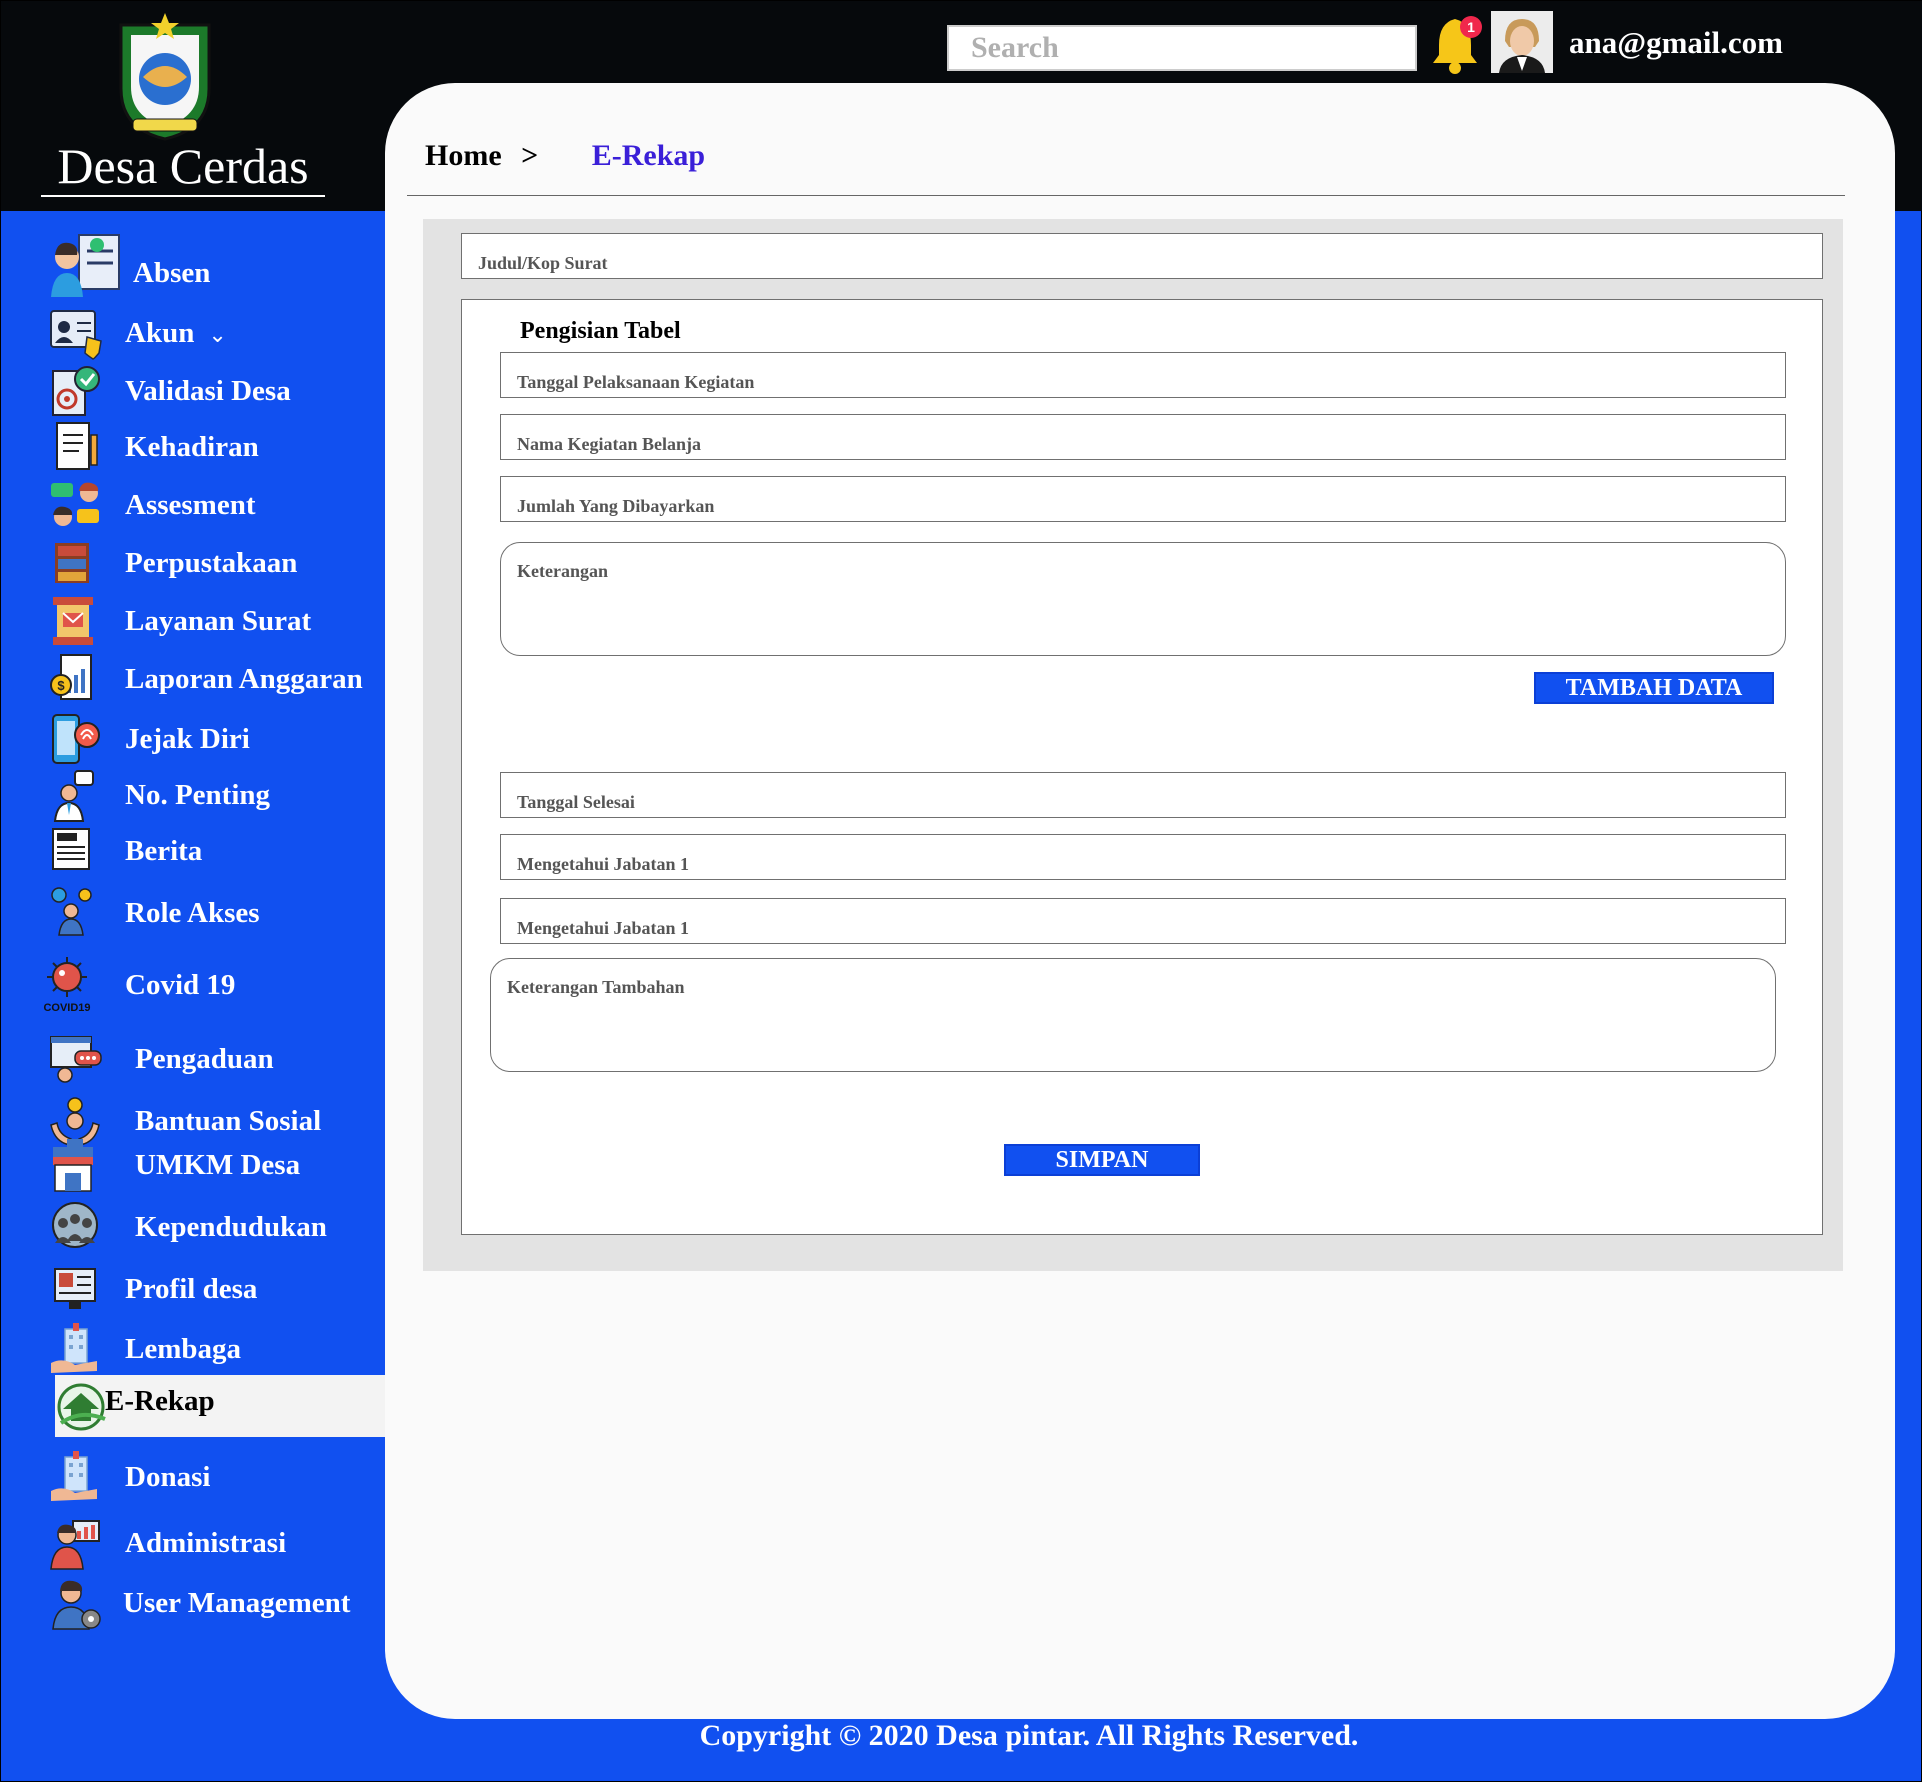 The image size is (1922, 1782). What do you see at coordinates (75, 1225) in the screenshot?
I see `population-icon` at bounding box center [75, 1225].